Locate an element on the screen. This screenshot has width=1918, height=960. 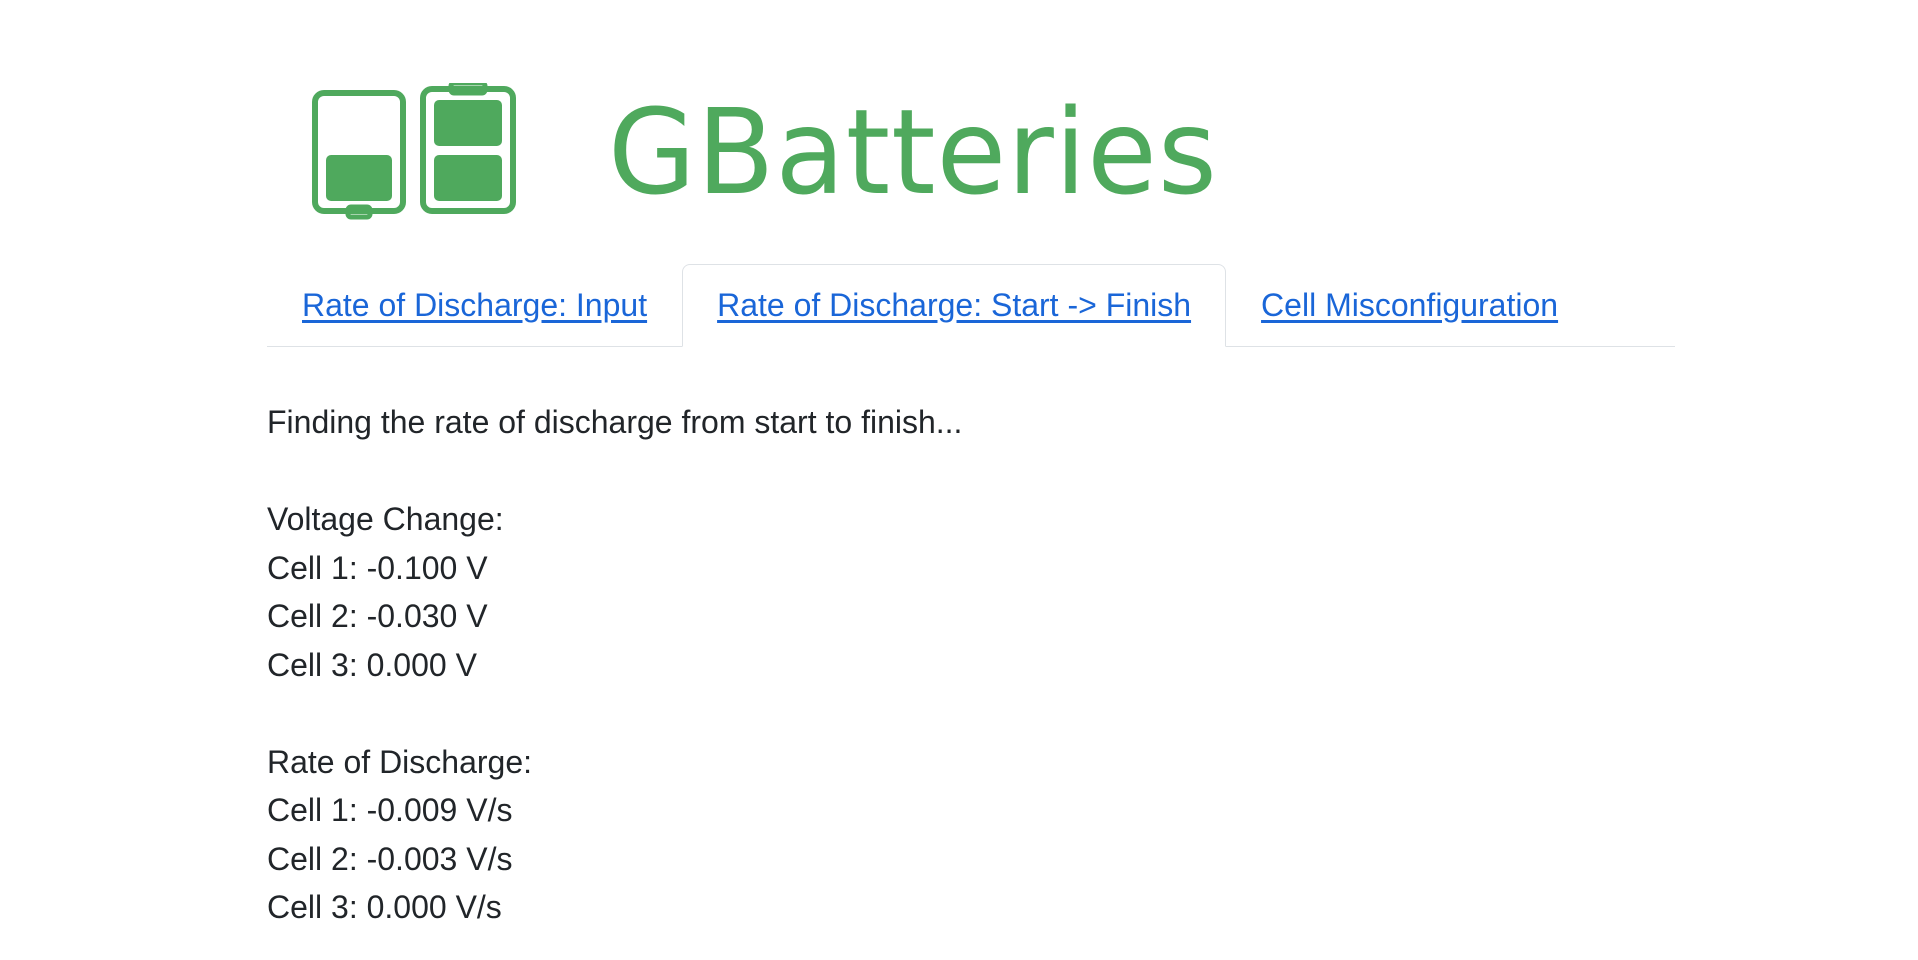
brand-header: GBatteries is located at coordinates (777, 152).